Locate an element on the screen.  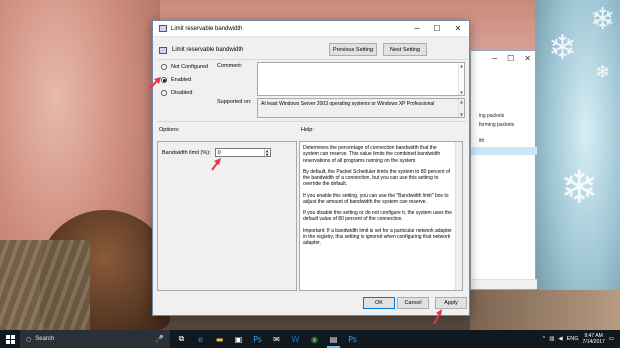
bandwidth-limit-value: 0 is located at coordinates (219, 153).